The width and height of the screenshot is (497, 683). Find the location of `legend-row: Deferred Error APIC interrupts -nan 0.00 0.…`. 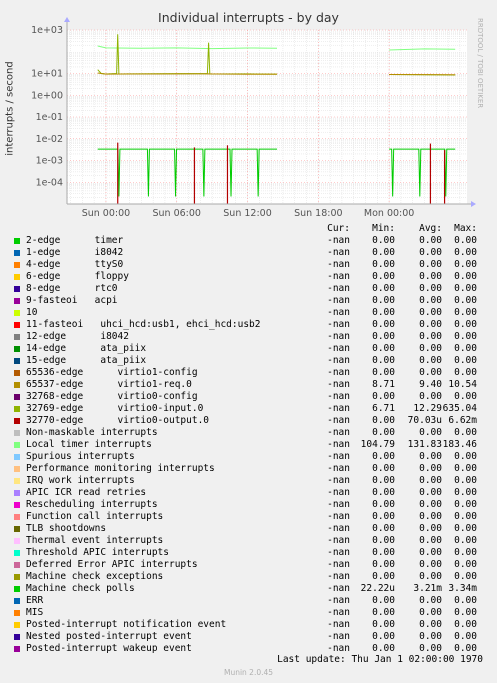

legend-row: Deferred Error APIC interrupts -nan 0.00 0.… is located at coordinates (248, 565).